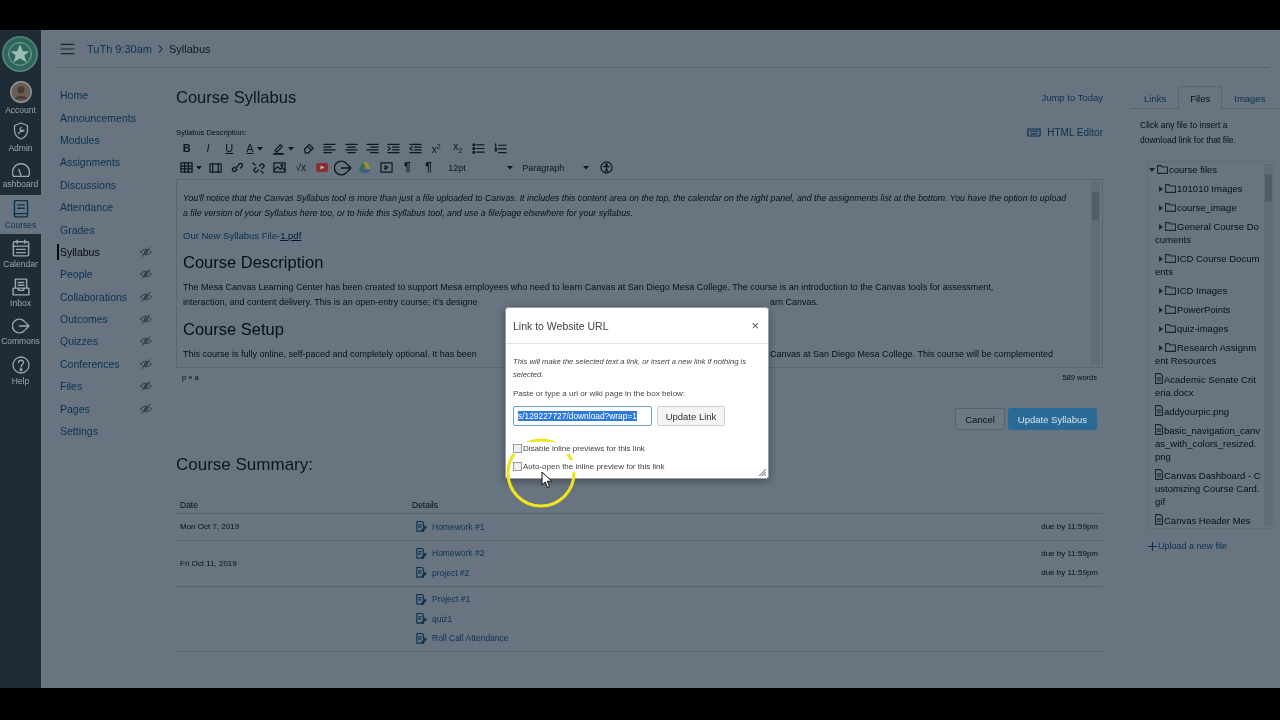  I want to click on align-right-icon, so click(372, 148).